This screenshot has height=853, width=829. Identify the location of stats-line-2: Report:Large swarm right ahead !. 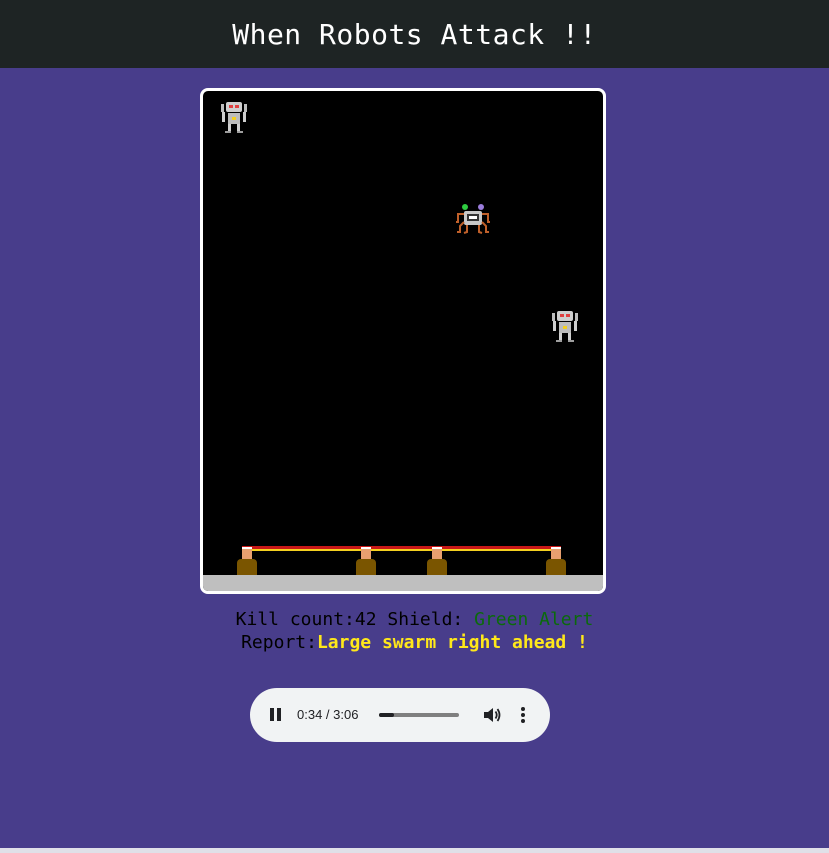
(414, 642).